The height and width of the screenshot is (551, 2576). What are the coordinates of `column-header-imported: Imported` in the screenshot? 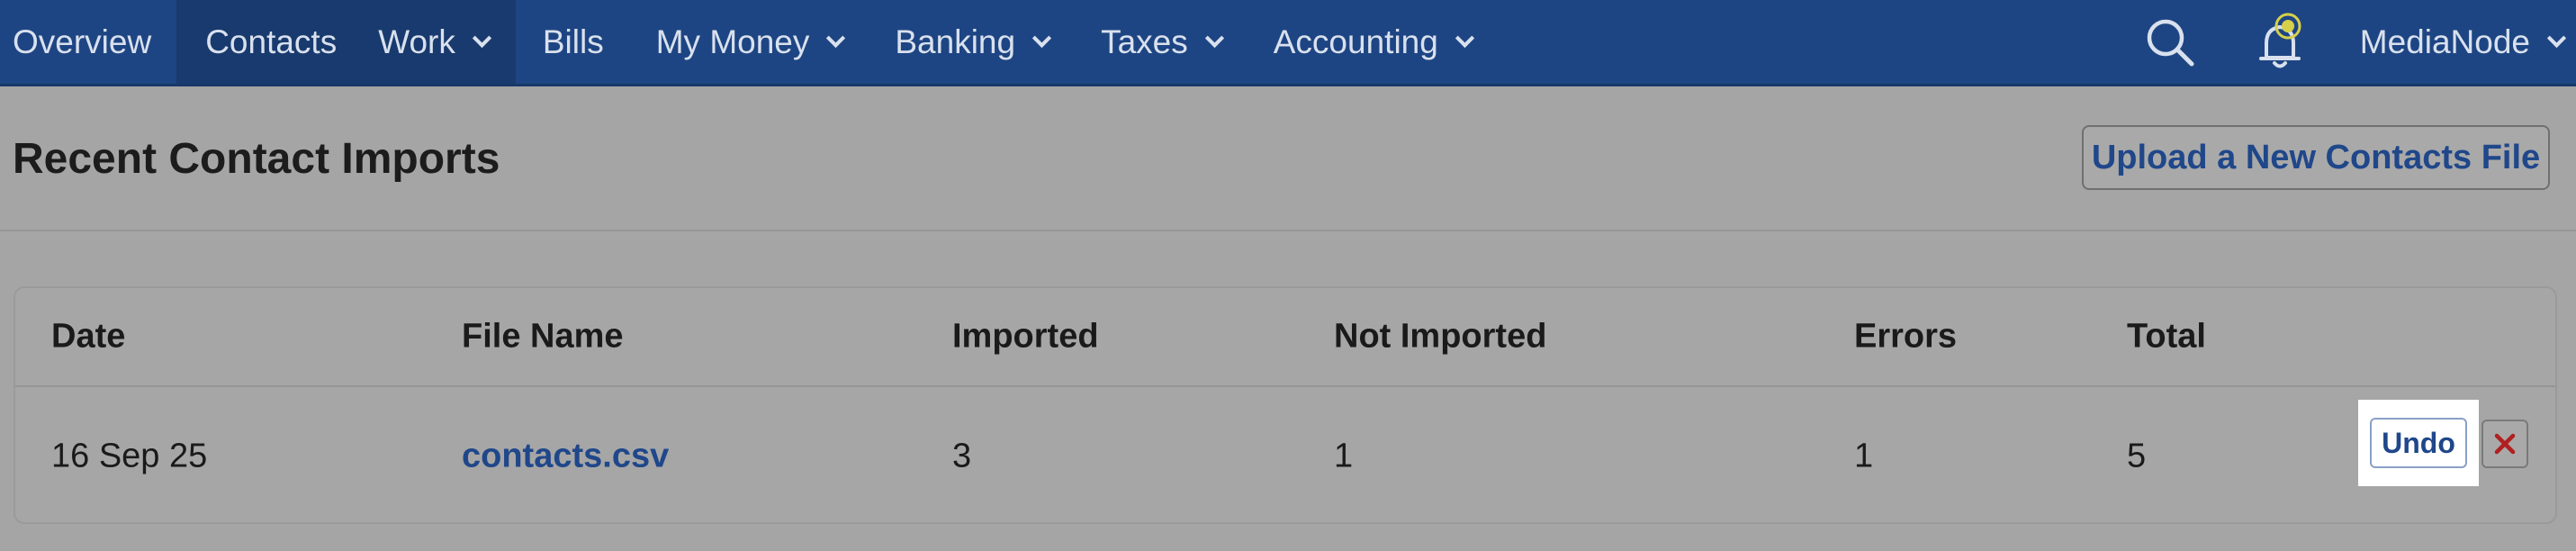 It's located at (1025, 336).